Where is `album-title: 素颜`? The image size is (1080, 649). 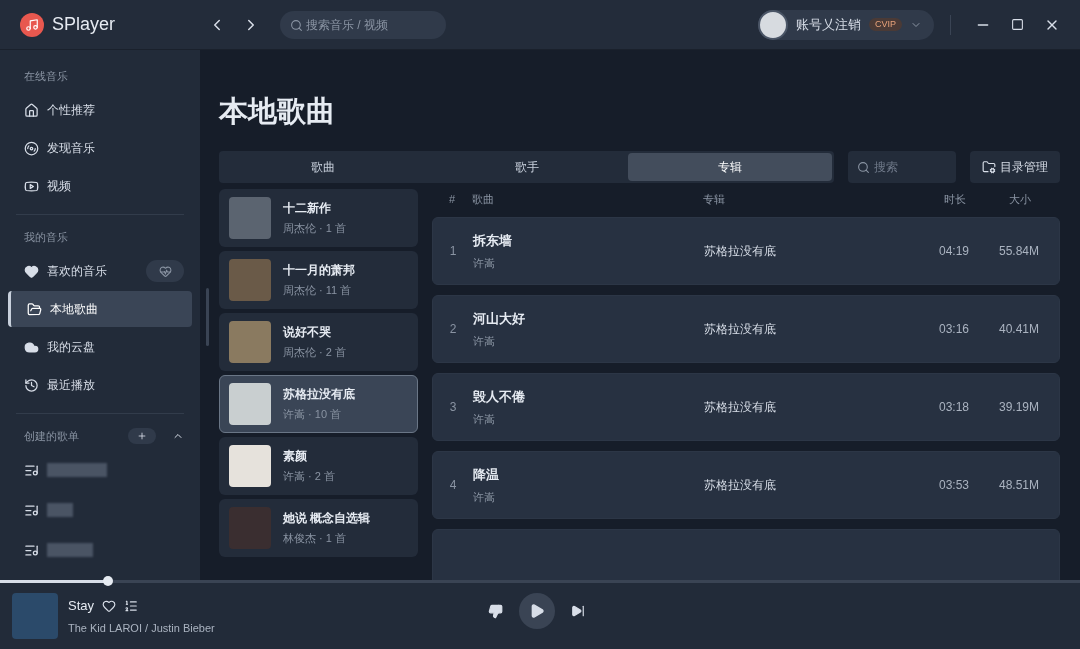 album-title: 素颜 is located at coordinates (295, 457).